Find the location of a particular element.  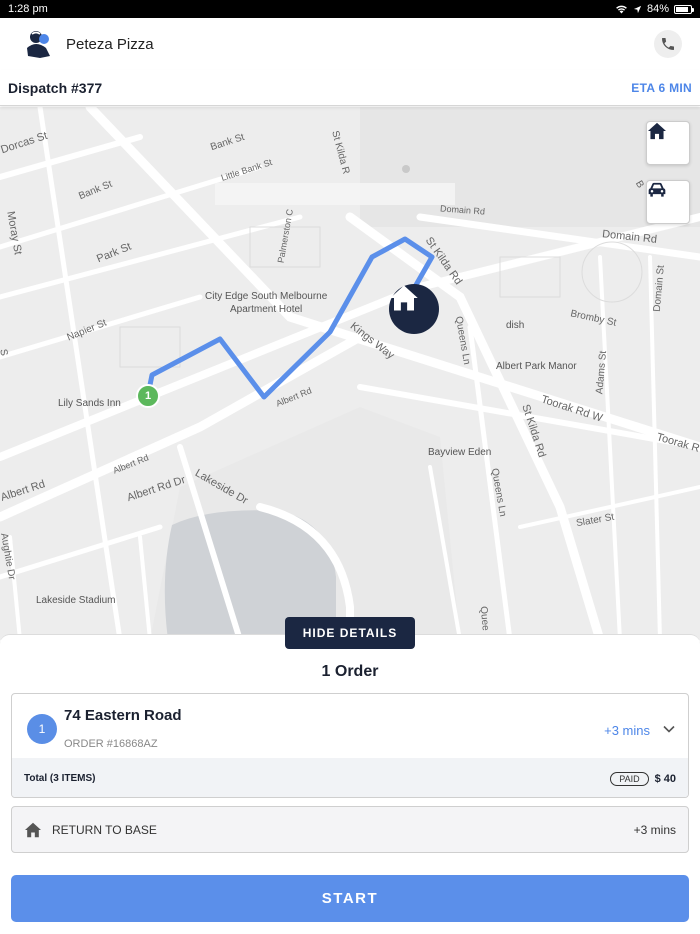

map-label: dish is located at coordinates (515, 325).